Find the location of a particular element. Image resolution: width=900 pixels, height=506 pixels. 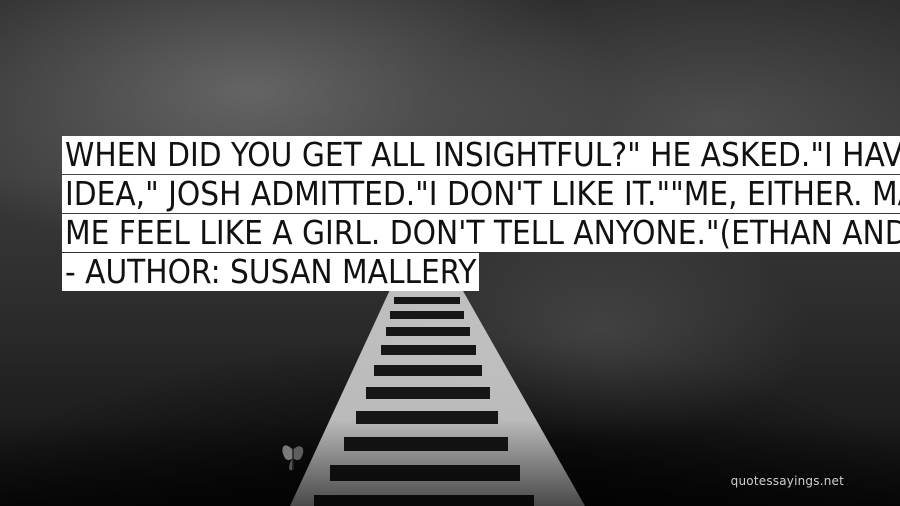

author-line: - AUTHOR: SUSAN MALLERY is located at coordinates (452, 272).